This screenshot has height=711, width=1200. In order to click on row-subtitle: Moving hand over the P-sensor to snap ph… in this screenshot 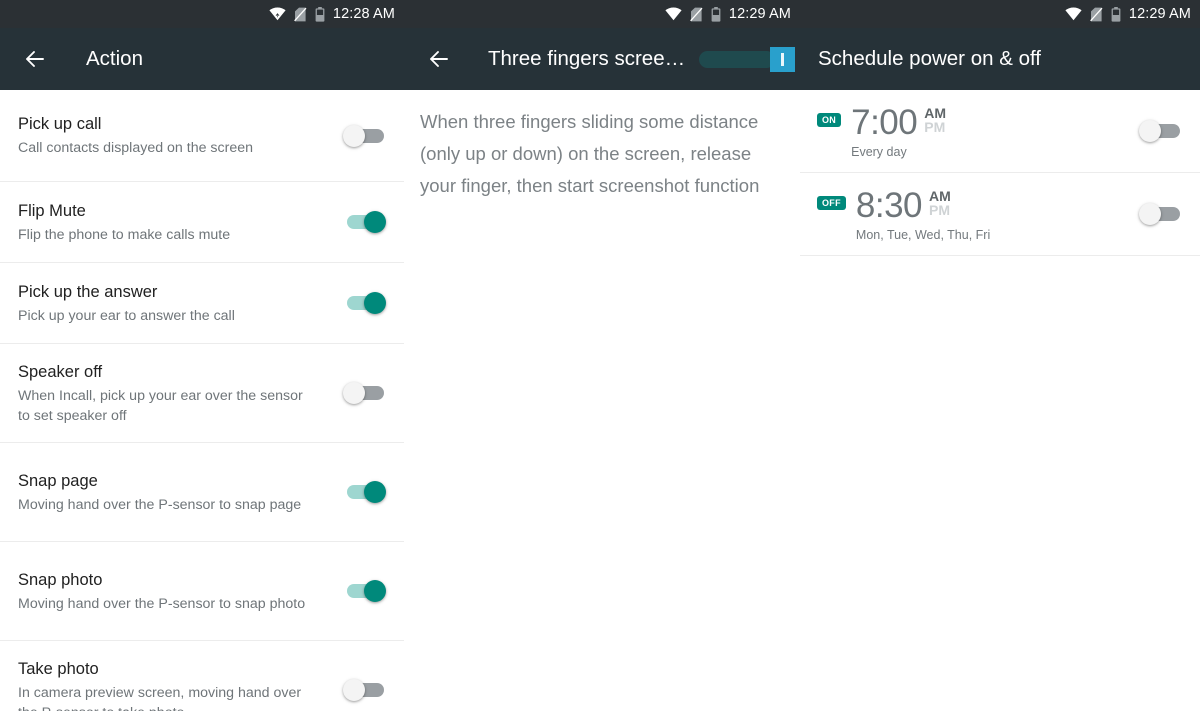, I will do `click(162, 603)`.